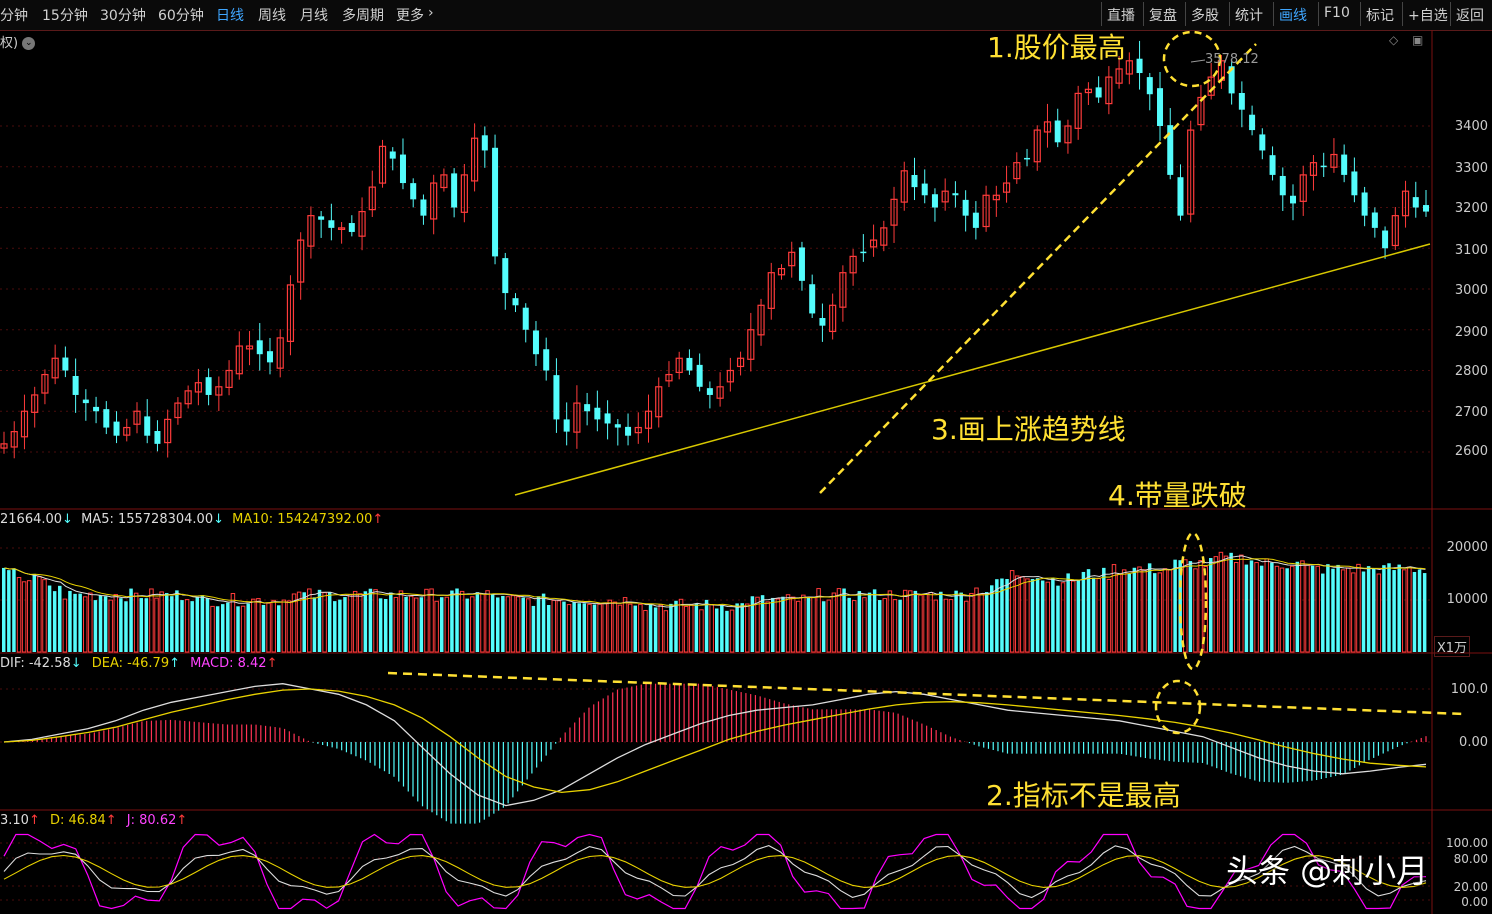 This screenshot has height=914, width=1492. Describe the element at coordinates (1379, 14) in the screenshot. I see `tool-button: 标记` at that location.